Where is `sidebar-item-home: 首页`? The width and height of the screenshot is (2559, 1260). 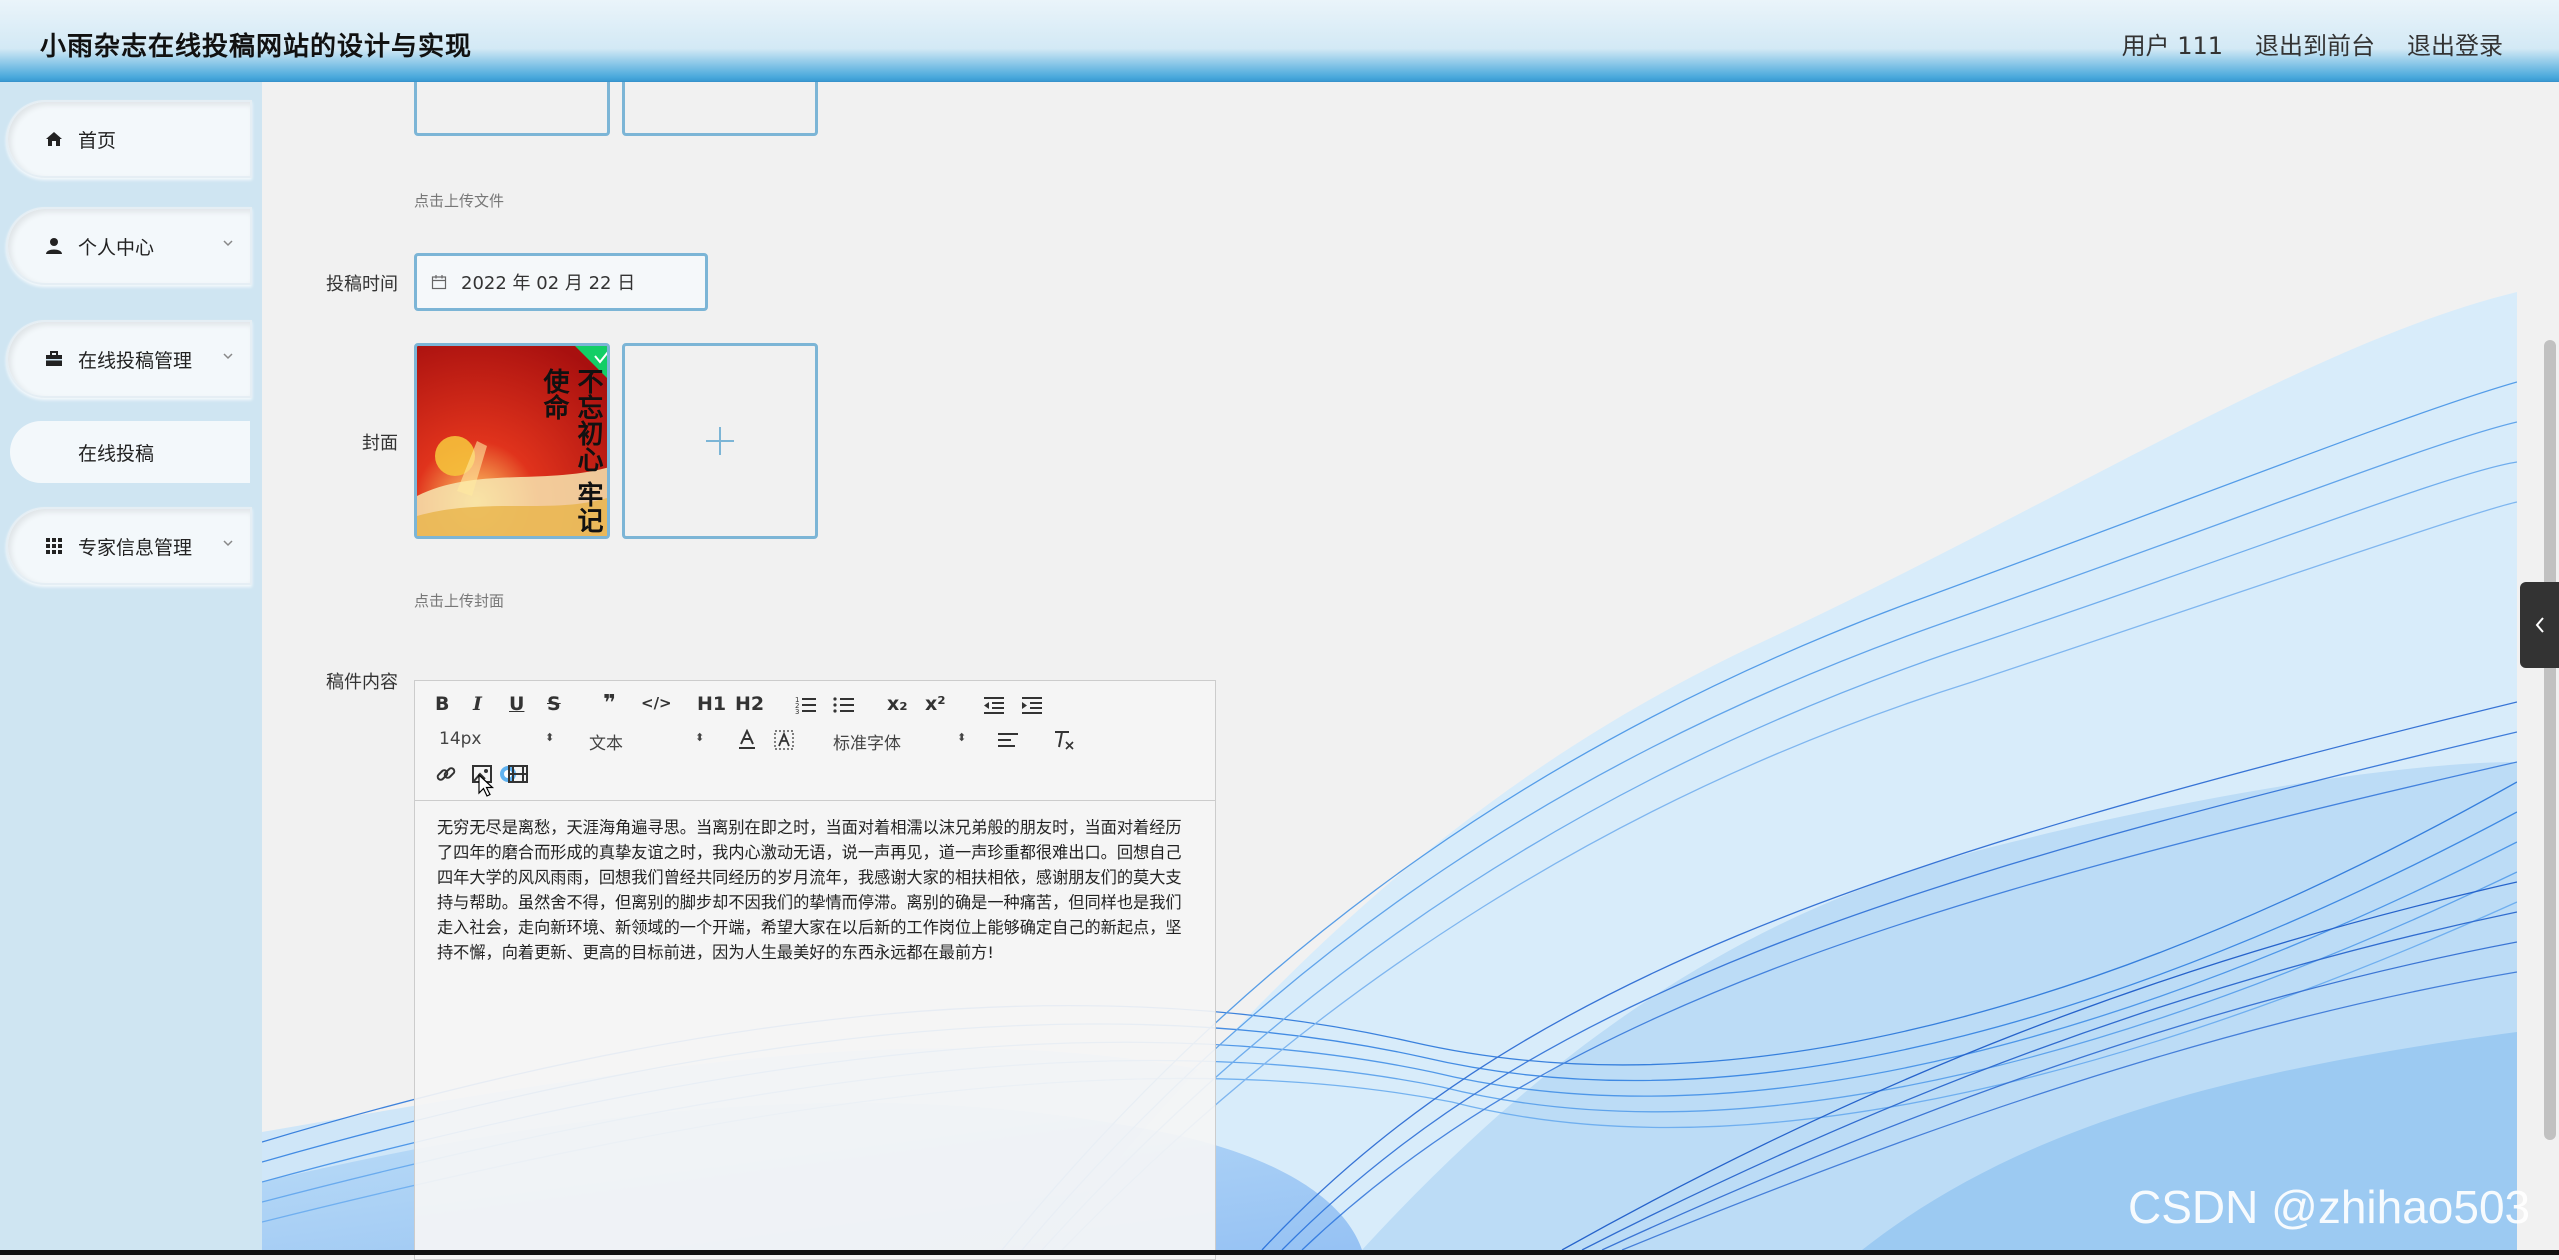 sidebar-item-home: 首页 is located at coordinates (129, 139).